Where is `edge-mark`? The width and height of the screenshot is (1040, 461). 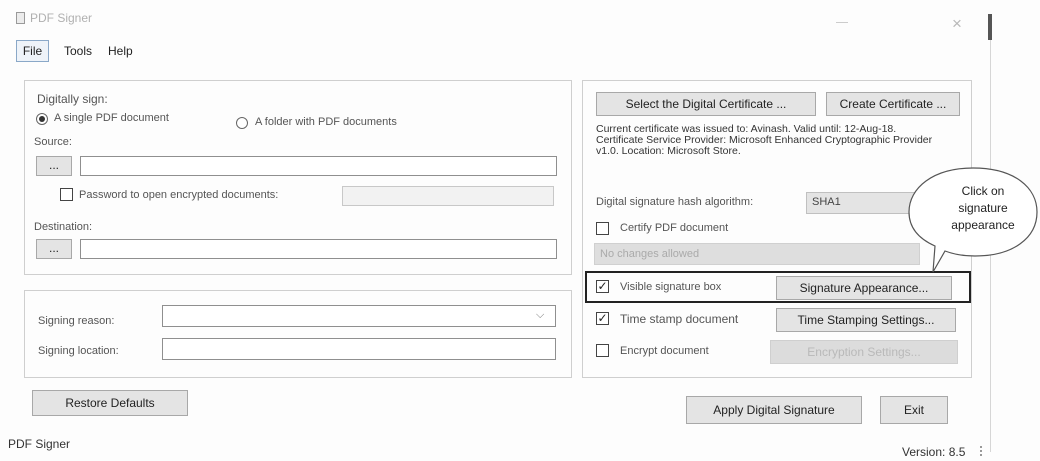 edge-mark is located at coordinates (990, 27).